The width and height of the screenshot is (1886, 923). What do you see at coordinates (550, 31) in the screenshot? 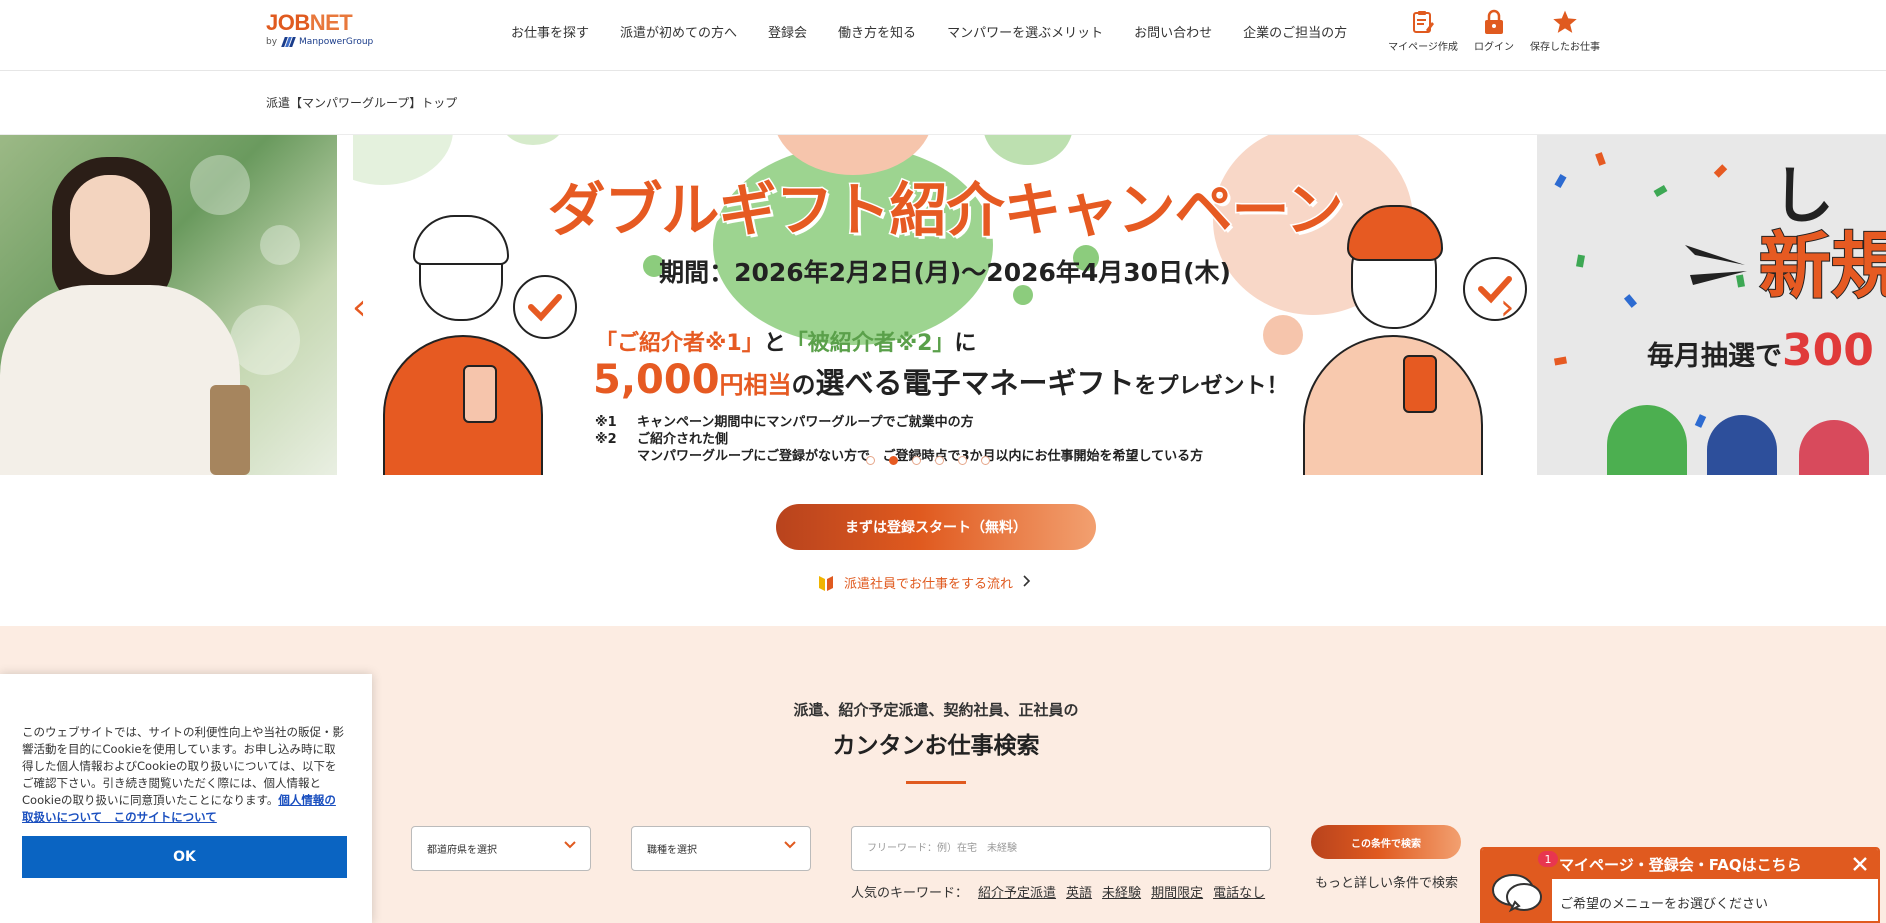
I see `nav-find-jobs: お仕事を探す` at bounding box center [550, 31].